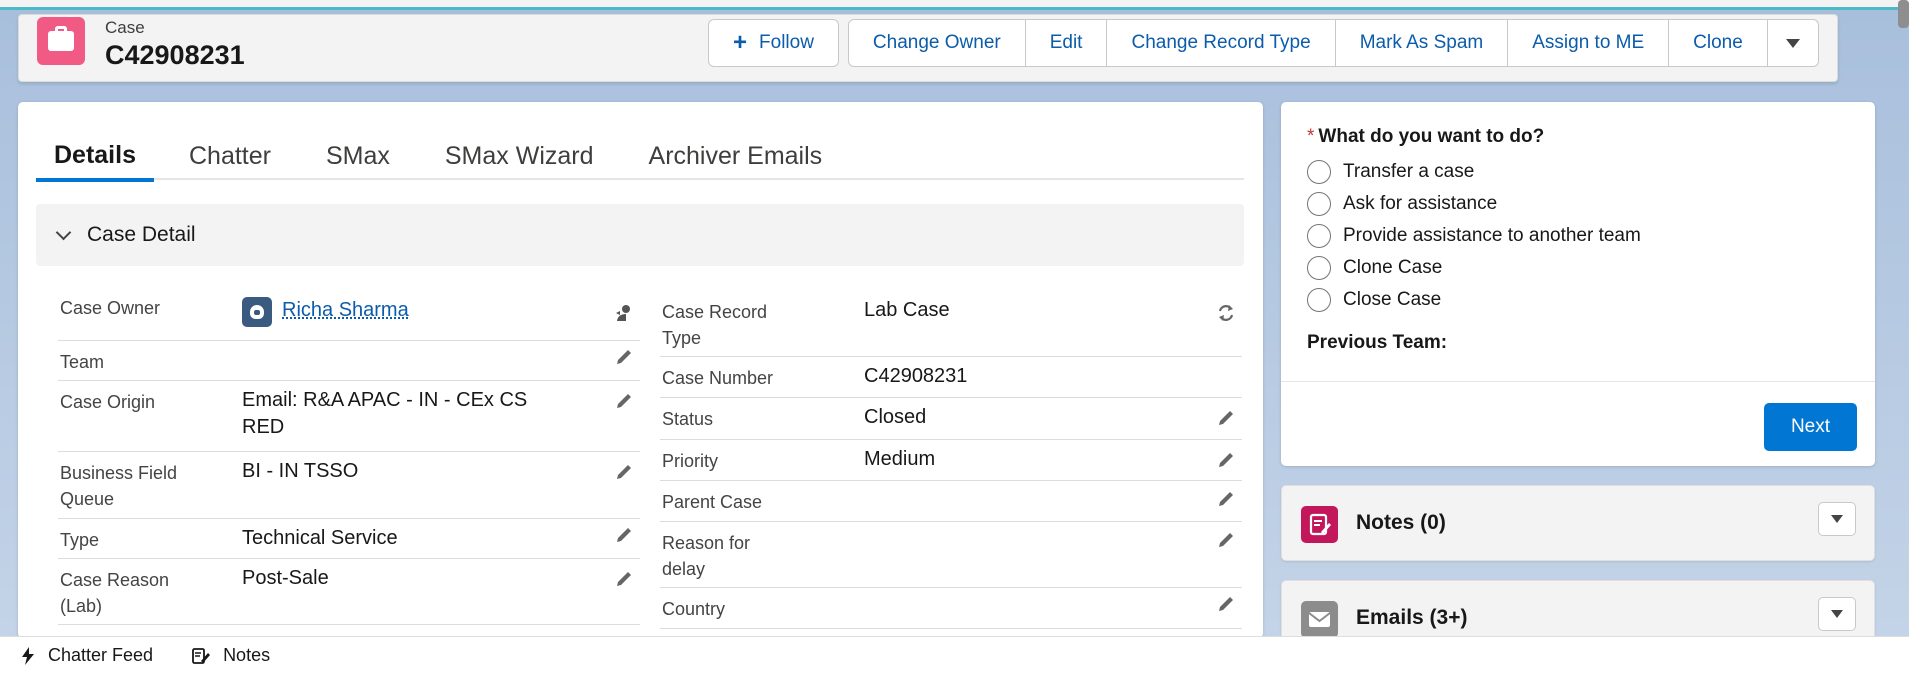 This screenshot has width=1909, height=674. I want to click on field-case-record-type: Case Record Type Lab Case, so click(951, 322).